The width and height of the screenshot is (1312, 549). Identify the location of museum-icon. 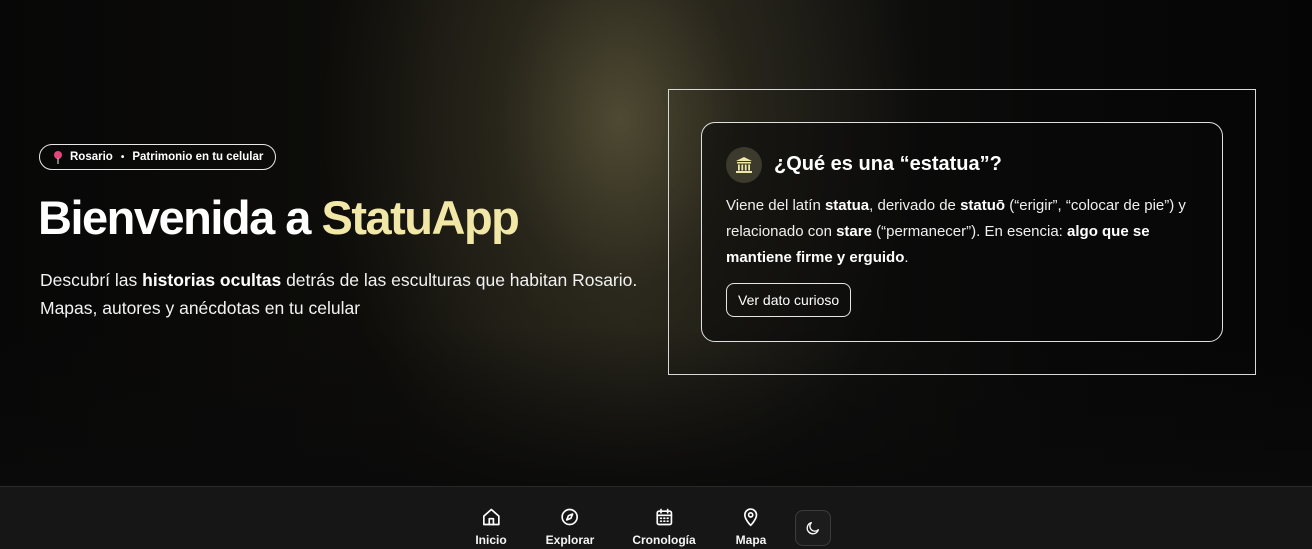
(744, 165).